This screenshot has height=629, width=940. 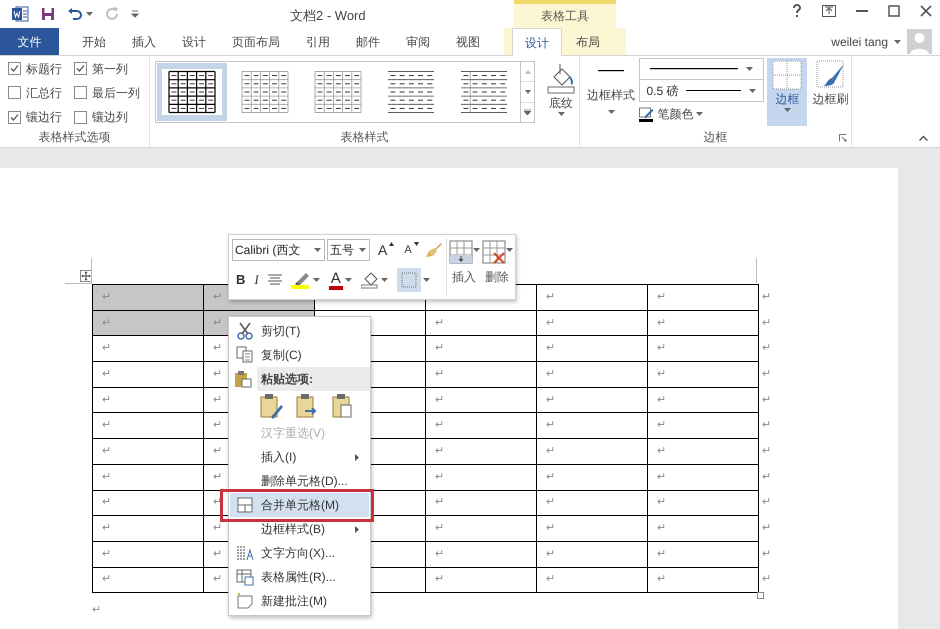 I want to click on checkbox-label: 最后一列, so click(x=116, y=93).